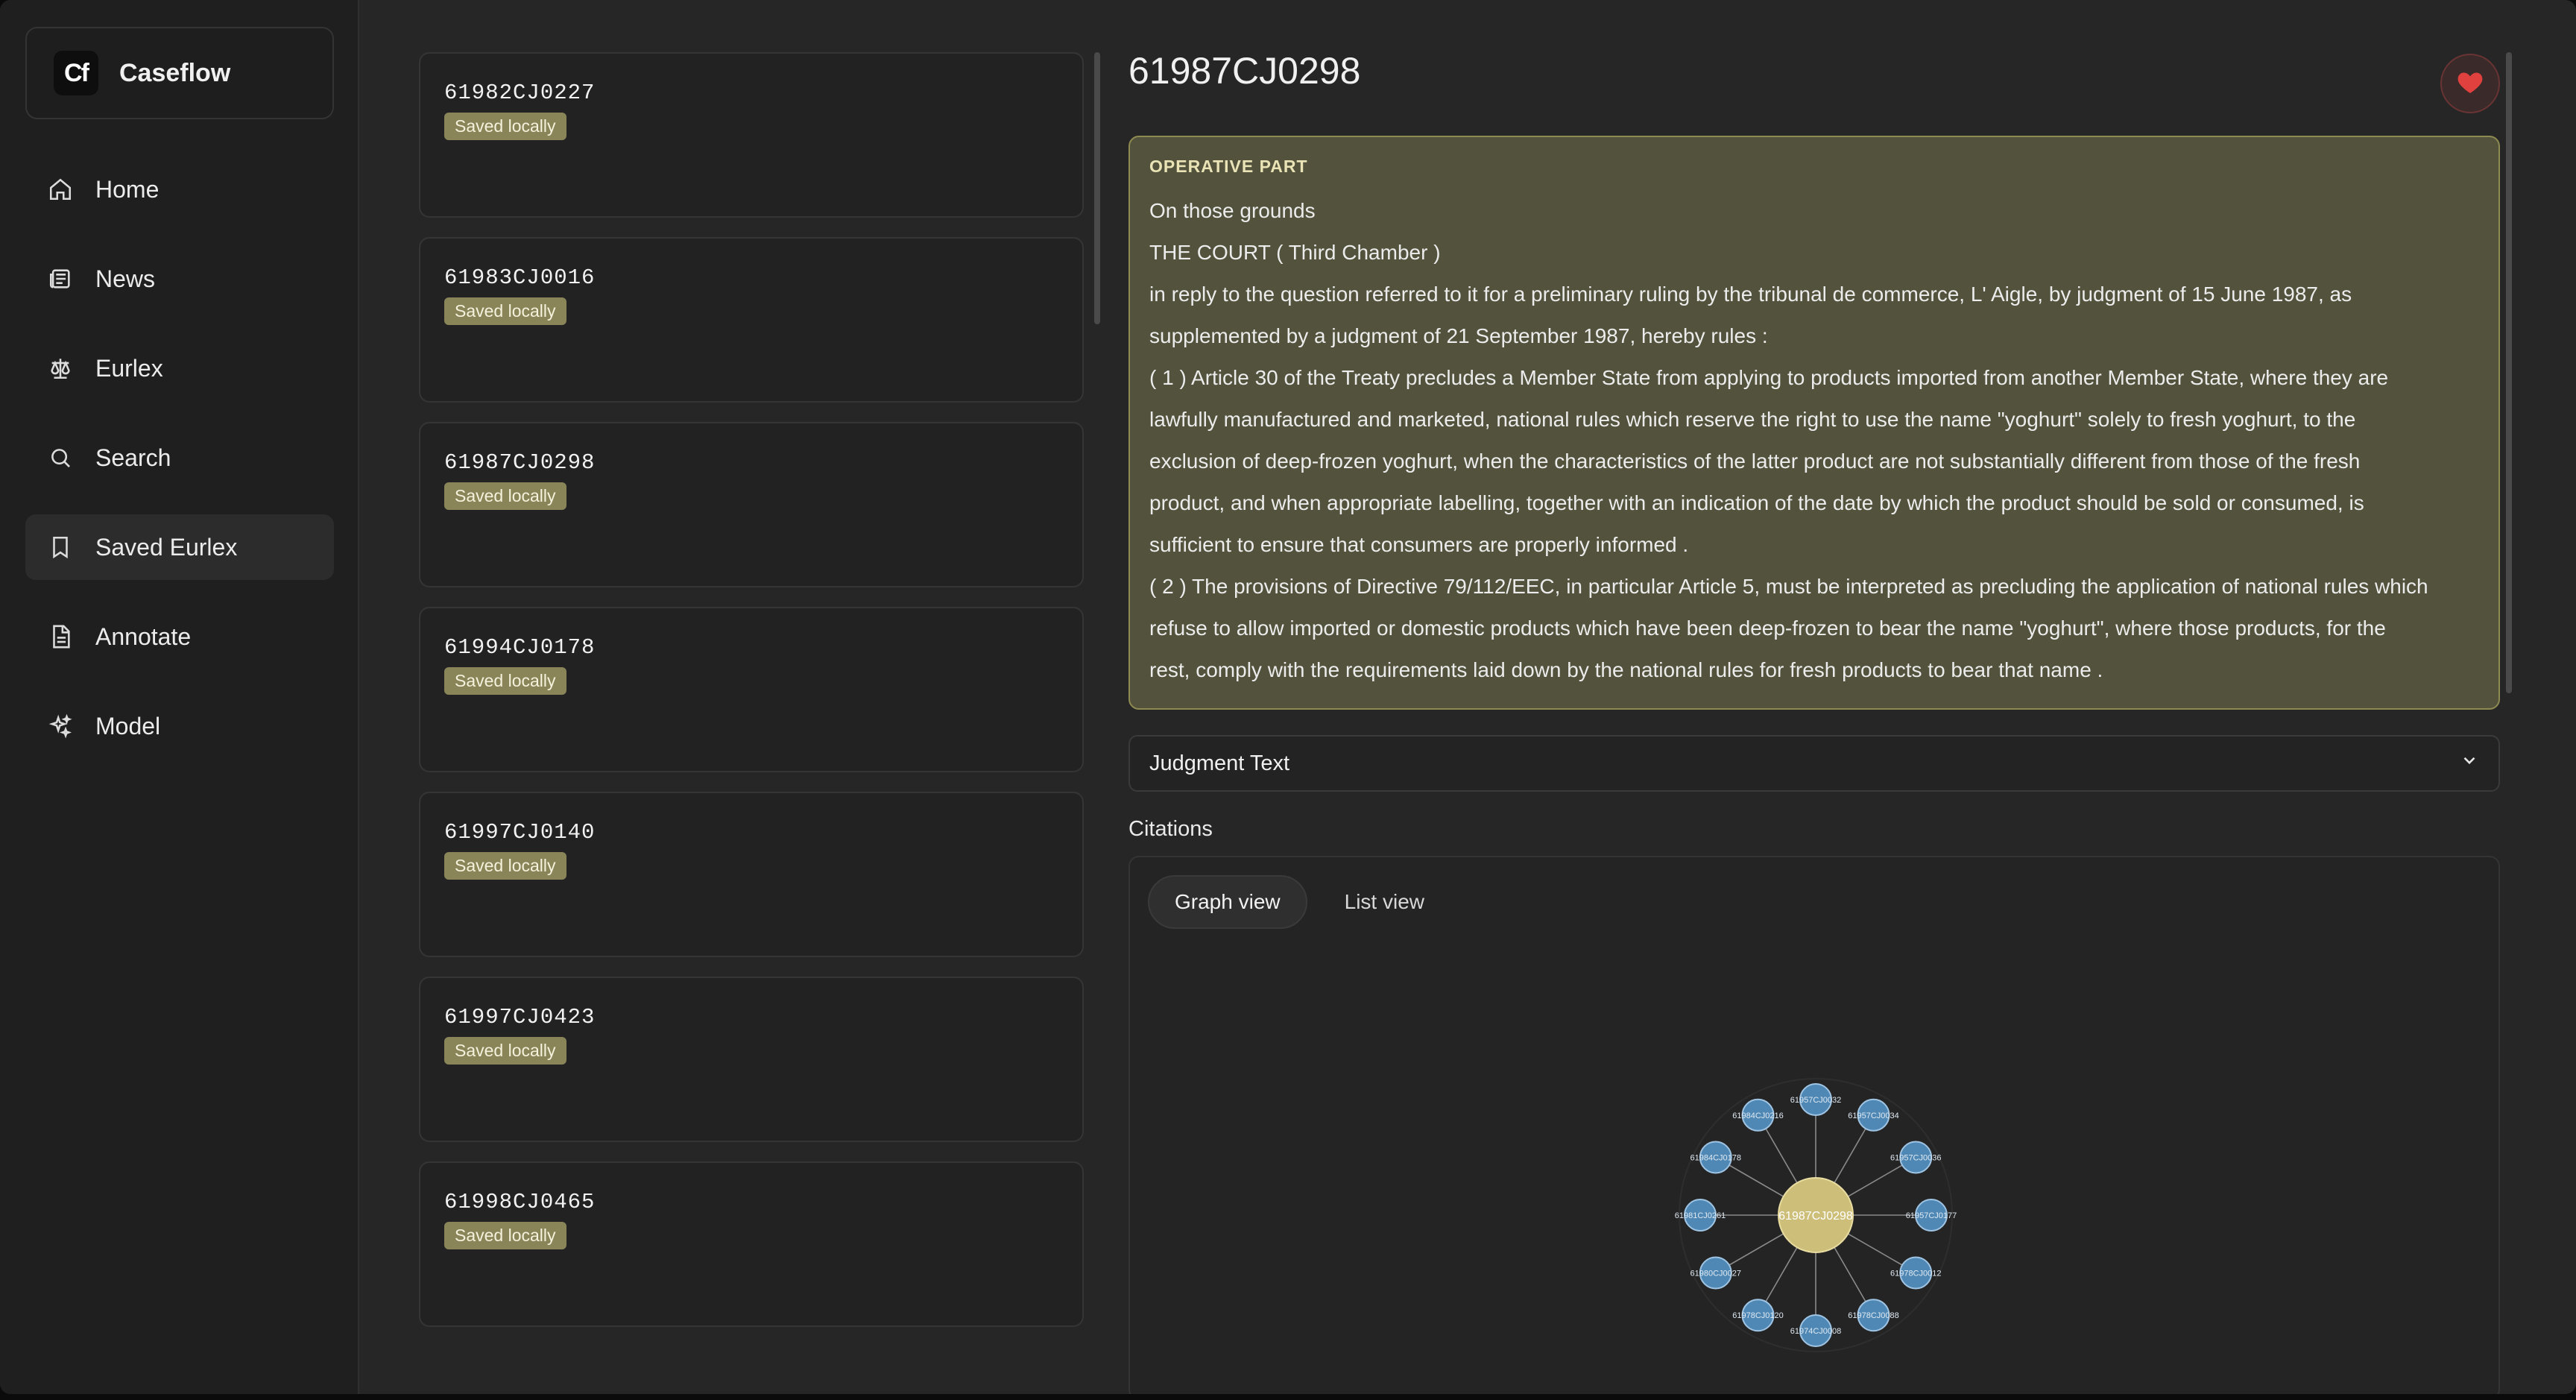 The image size is (2576, 1400). What do you see at coordinates (1232, 210) in the screenshot?
I see `operative-line: On those grounds` at bounding box center [1232, 210].